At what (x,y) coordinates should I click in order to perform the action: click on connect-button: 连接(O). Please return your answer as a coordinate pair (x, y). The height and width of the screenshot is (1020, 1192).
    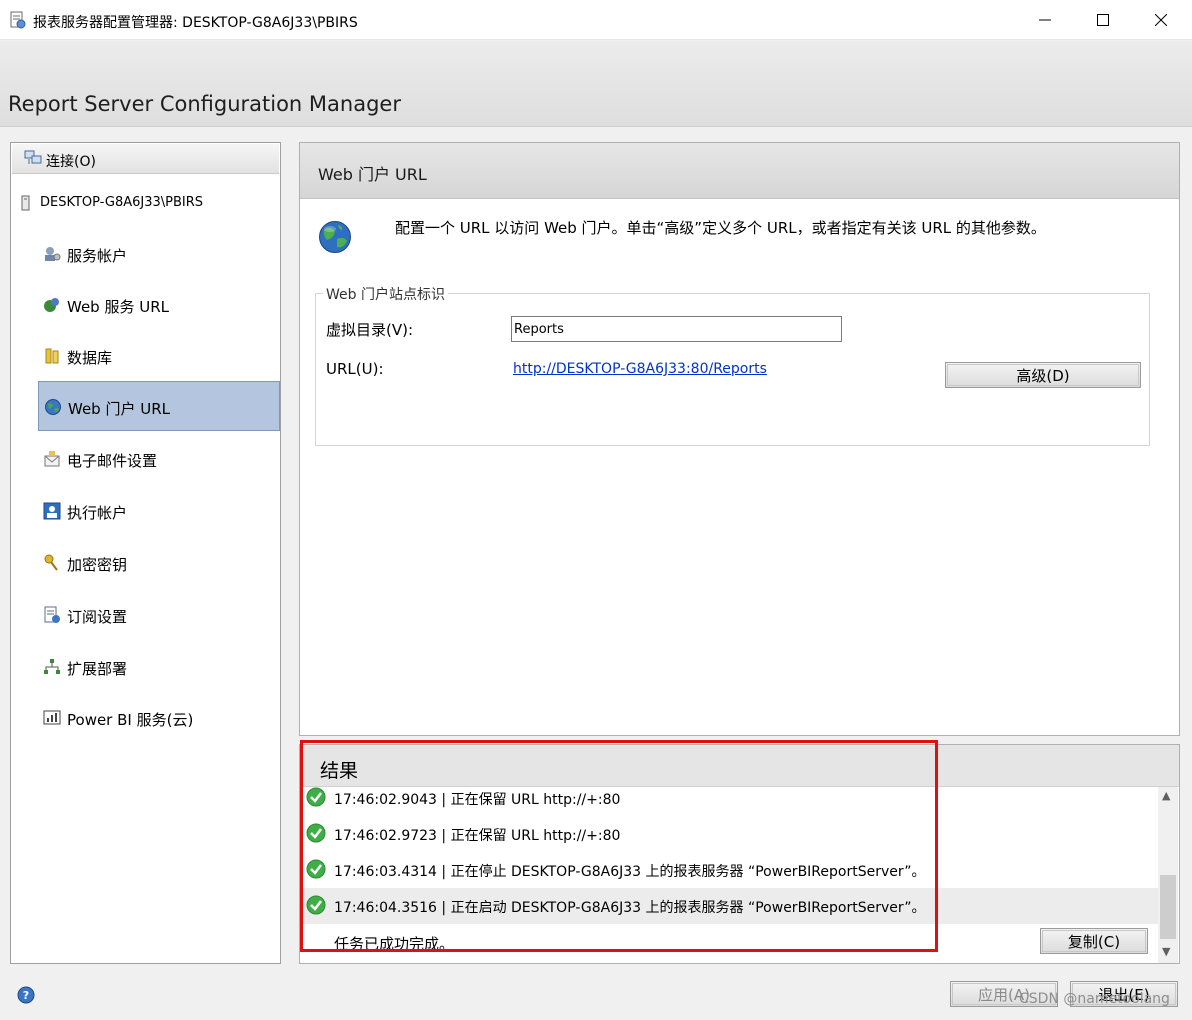
    Looking at the image, I should click on (145, 159).